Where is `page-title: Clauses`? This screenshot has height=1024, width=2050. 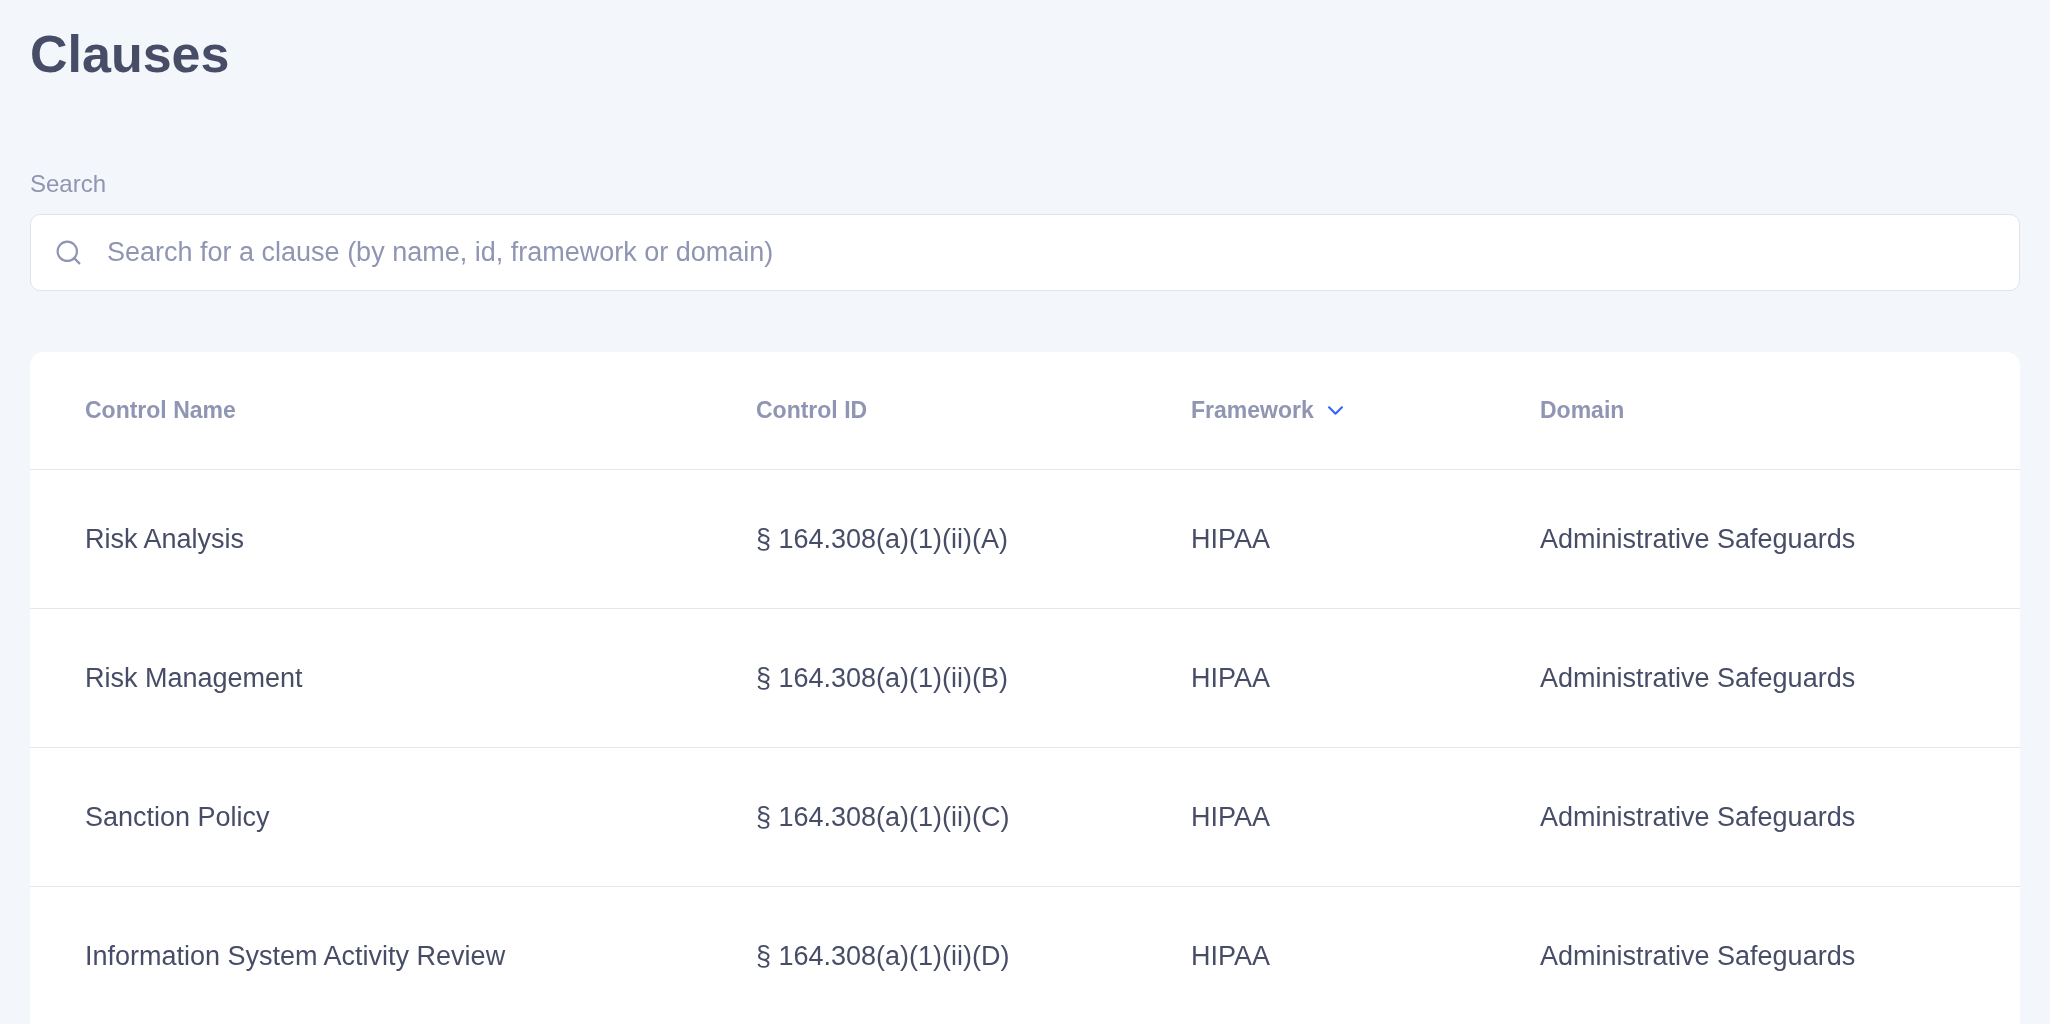
page-title: Clauses is located at coordinates (130, 54).